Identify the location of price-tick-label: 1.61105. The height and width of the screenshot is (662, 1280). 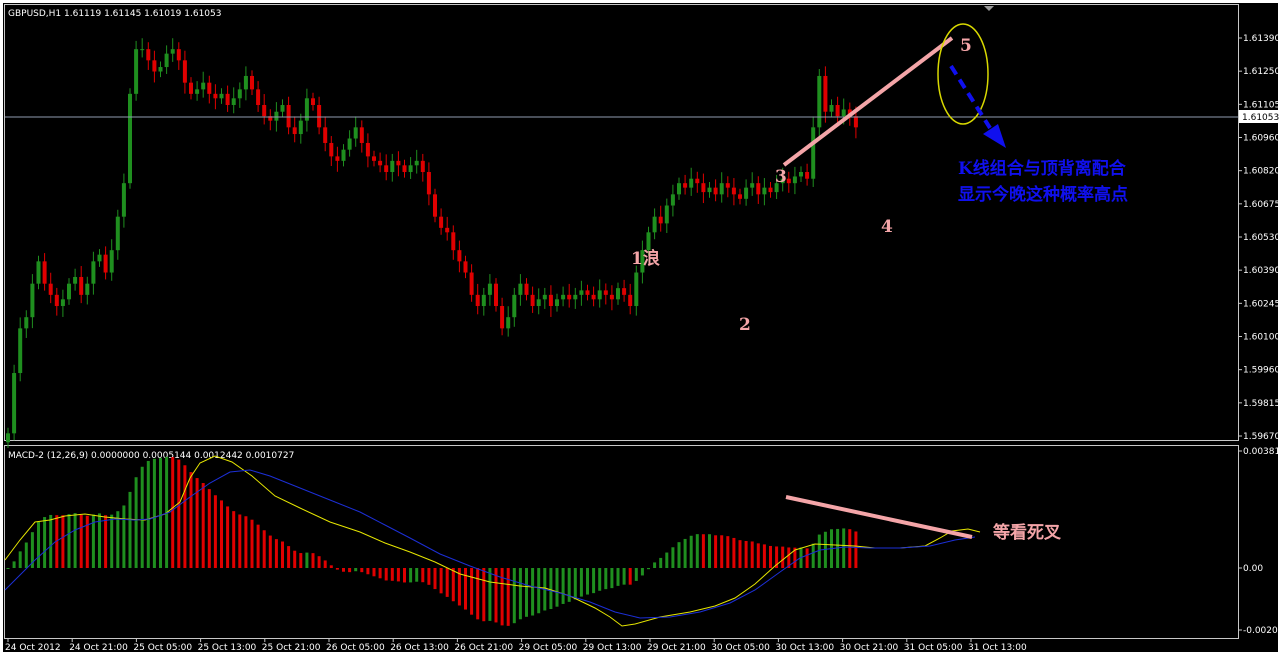
(1261, 105).